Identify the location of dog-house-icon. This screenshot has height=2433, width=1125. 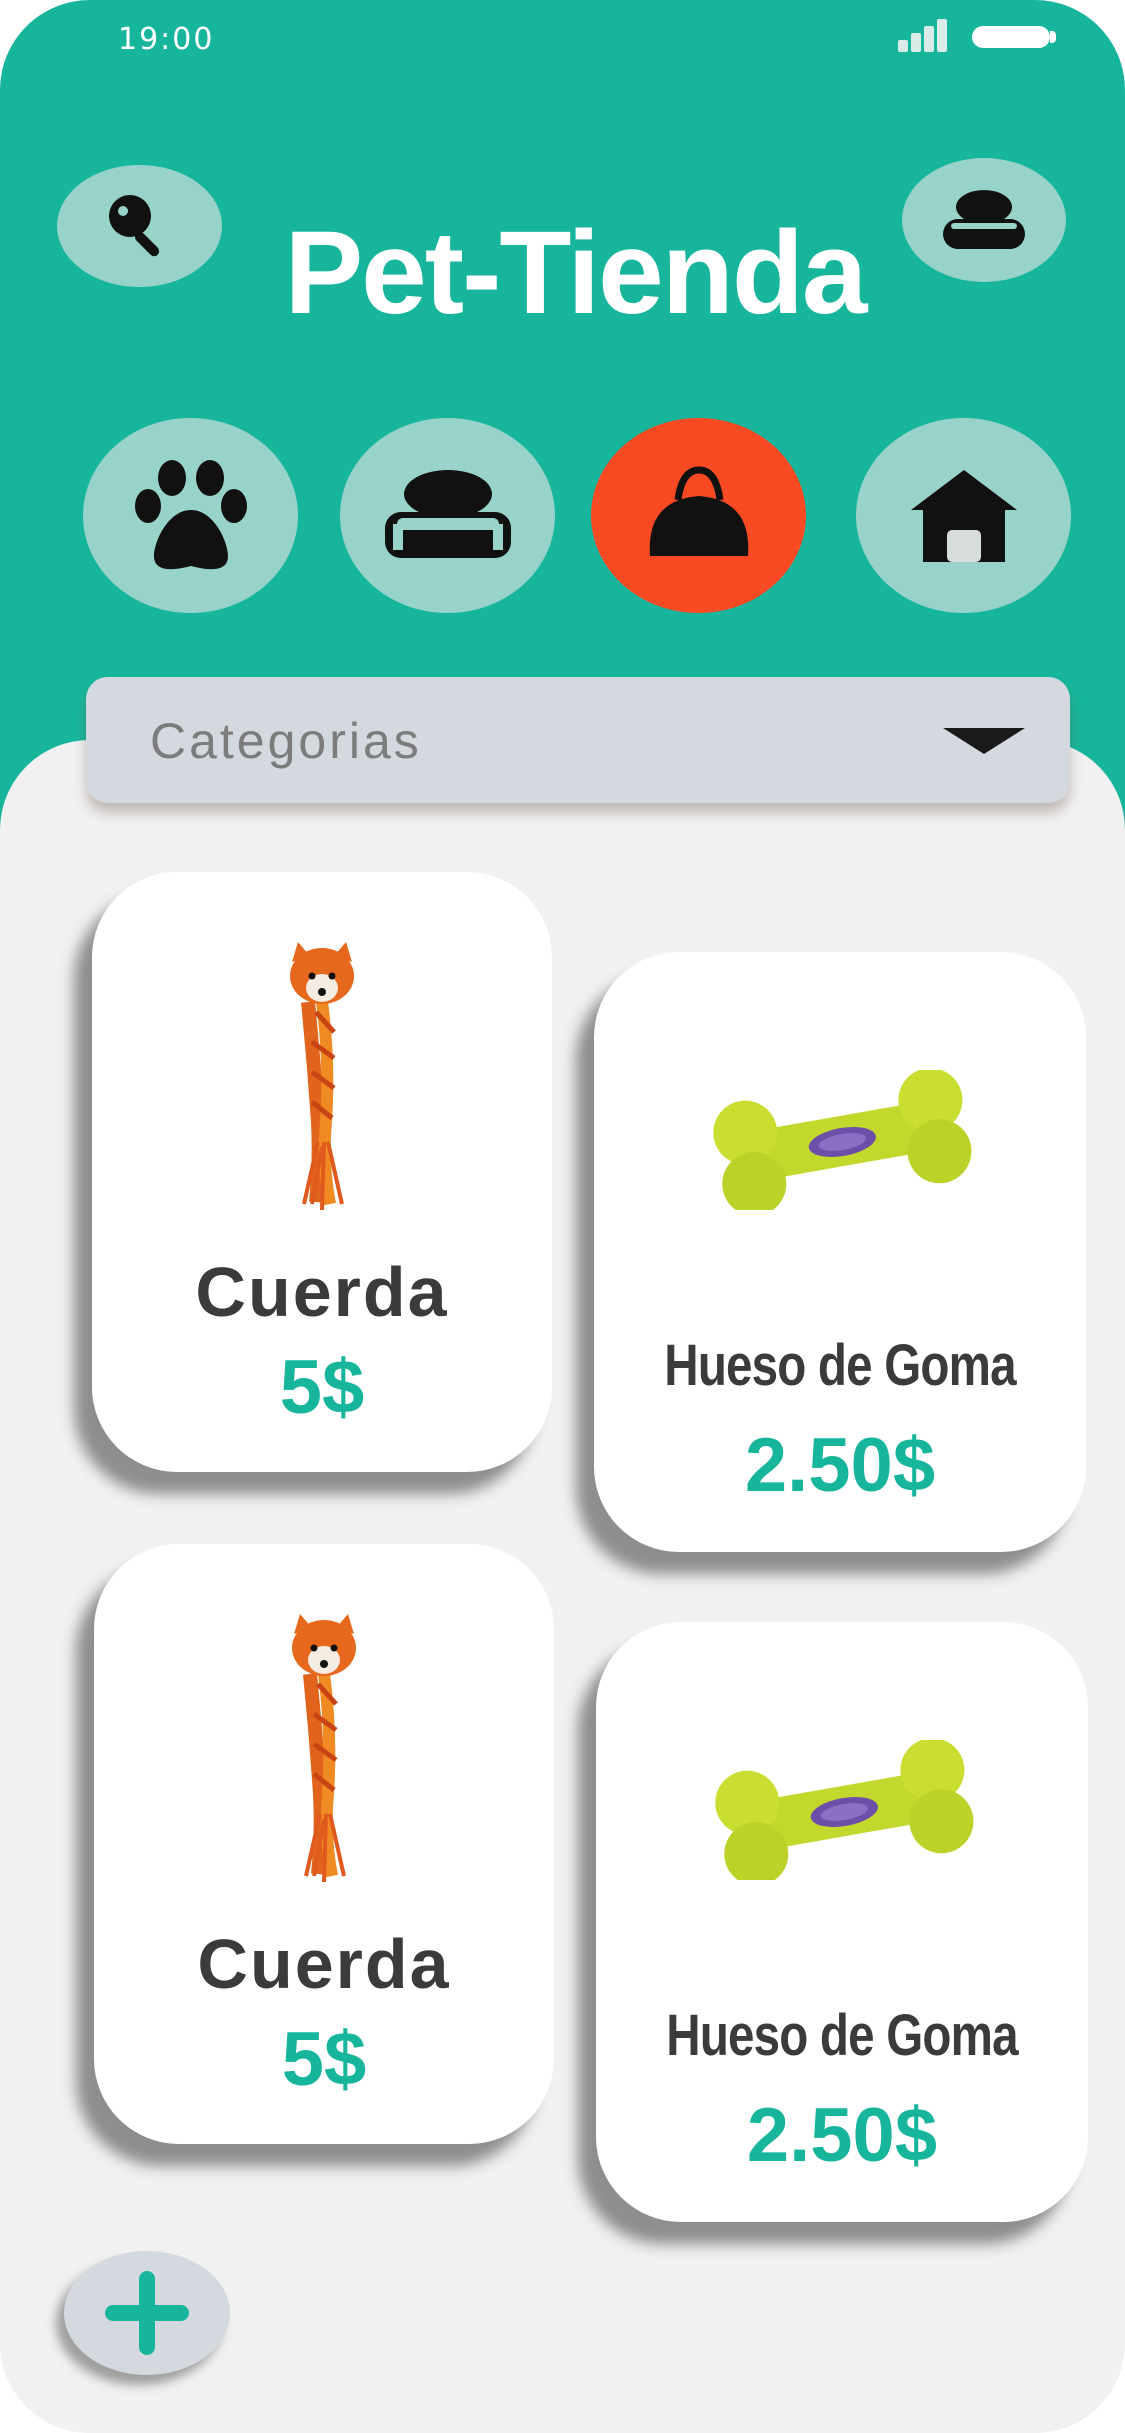
(963, 515).